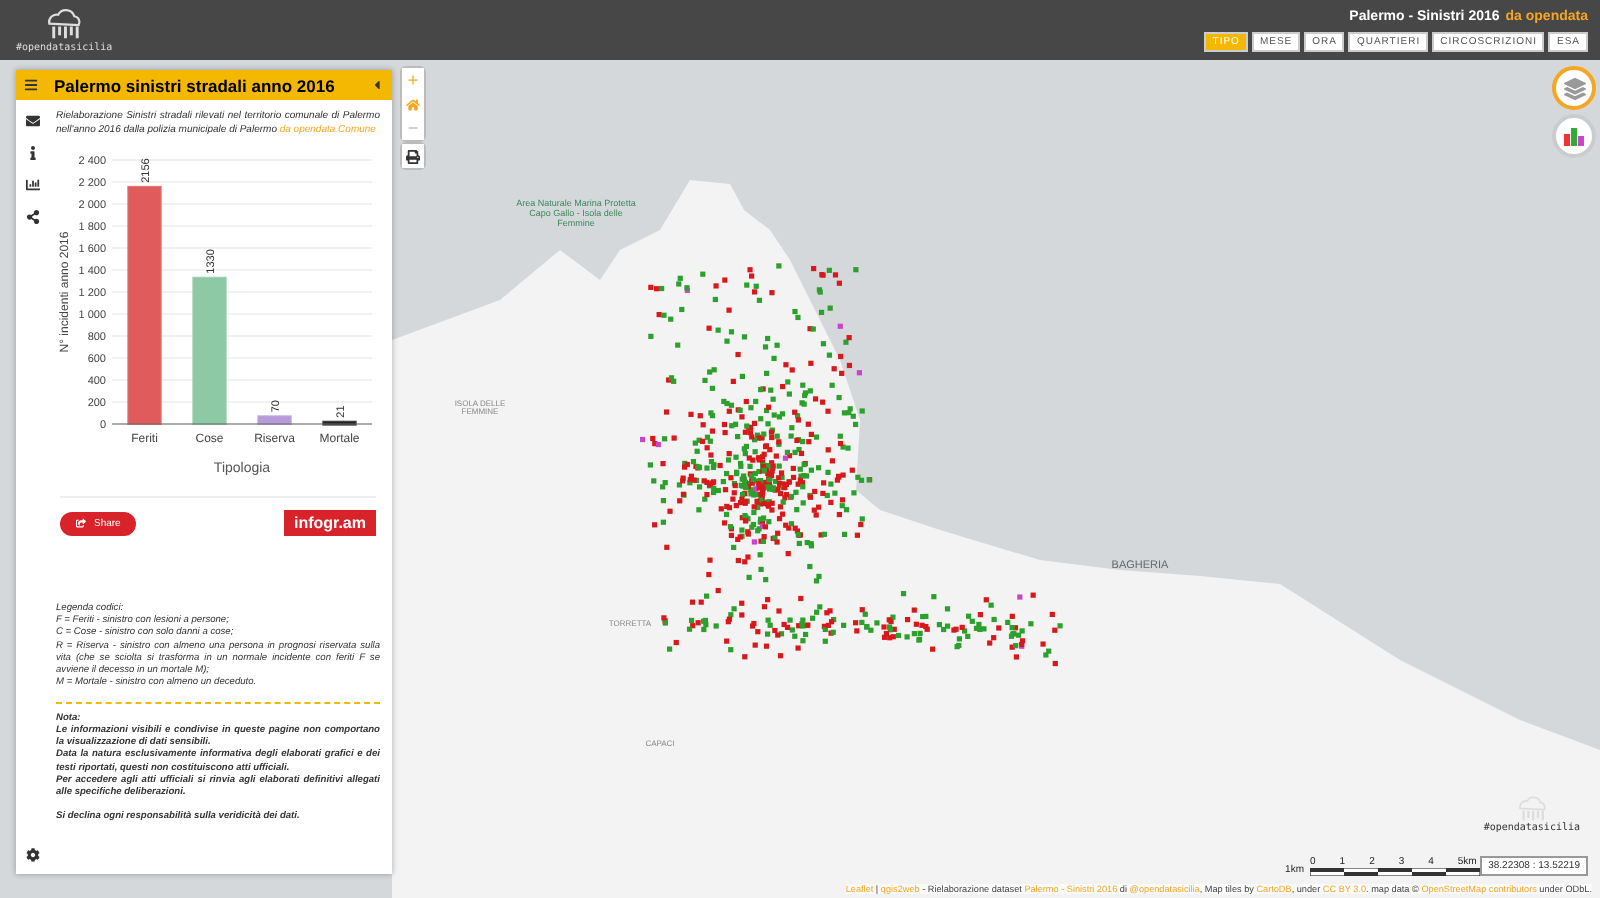 The width and height of the screenshot is (1600, 898). I want to click on panel-title: Palermo sinistri stradali anno 2016, so click(195, 85).